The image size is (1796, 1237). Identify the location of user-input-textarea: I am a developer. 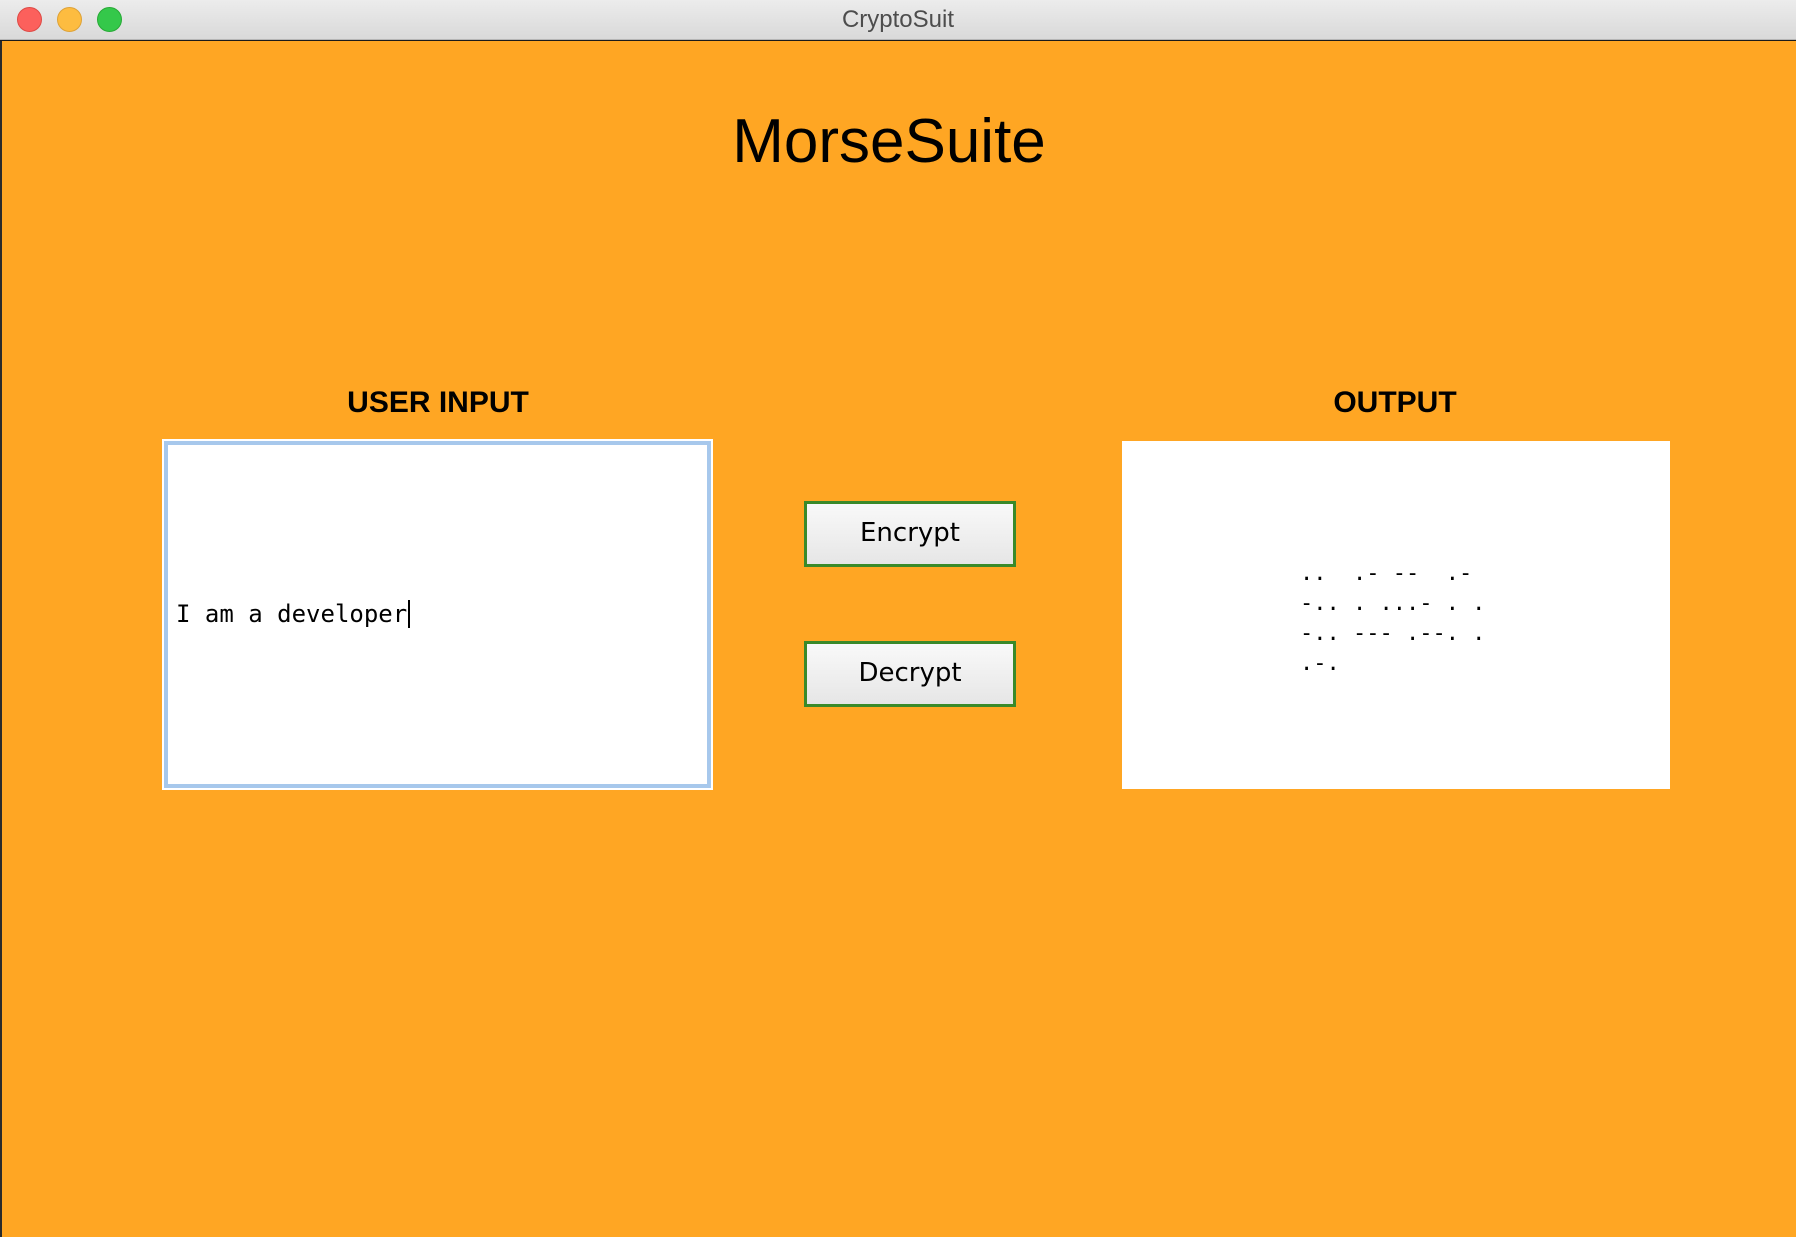
(437, 614).